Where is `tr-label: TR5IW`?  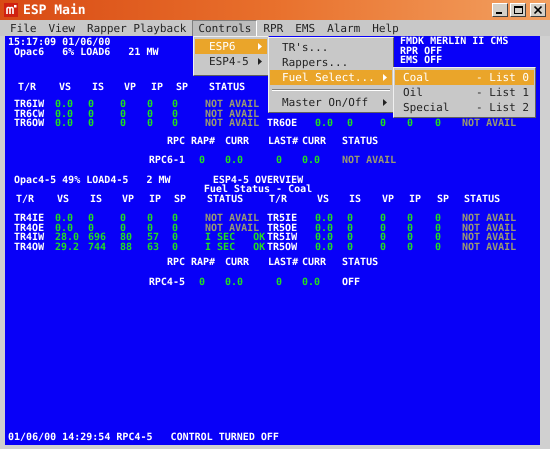
tr-label: TR5IW is located at coordinates (282, 237).